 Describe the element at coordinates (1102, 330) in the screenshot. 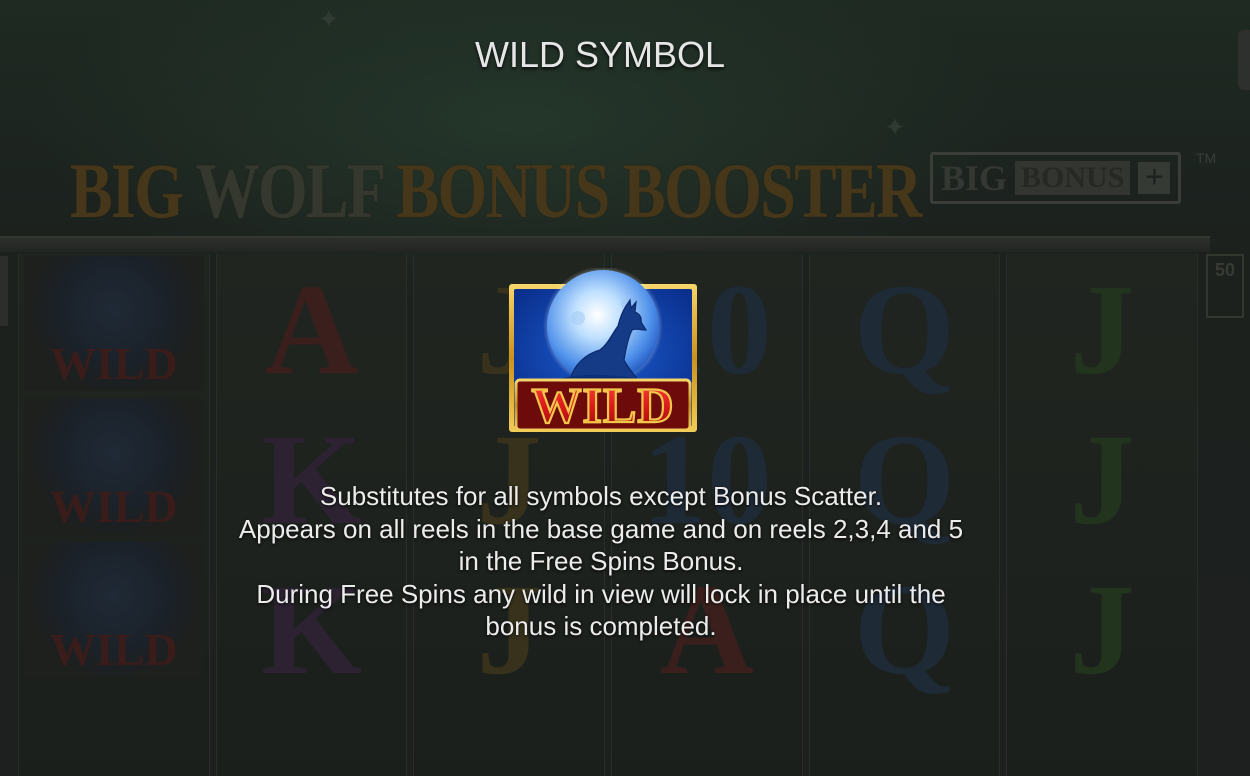

I see `reel-symbol: J` at that location.